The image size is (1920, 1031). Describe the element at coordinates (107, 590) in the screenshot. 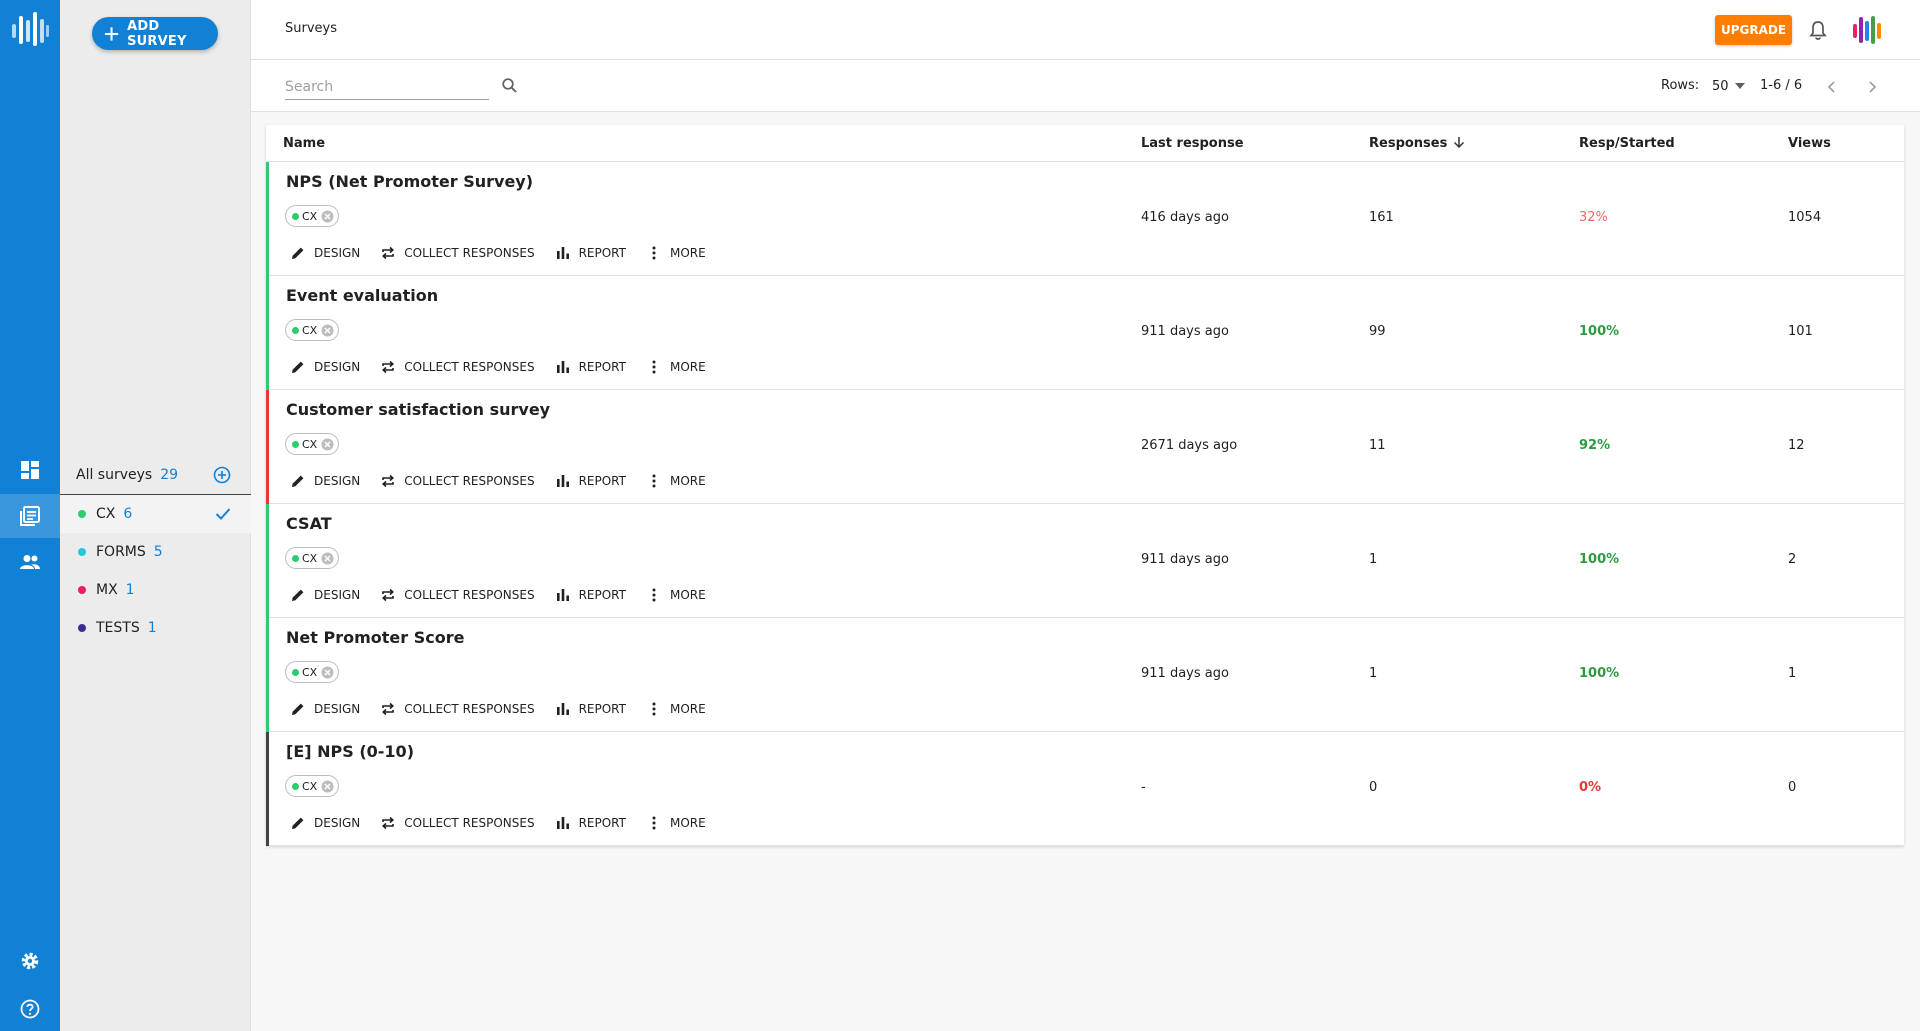

I see `folder-label: MX` at that location.